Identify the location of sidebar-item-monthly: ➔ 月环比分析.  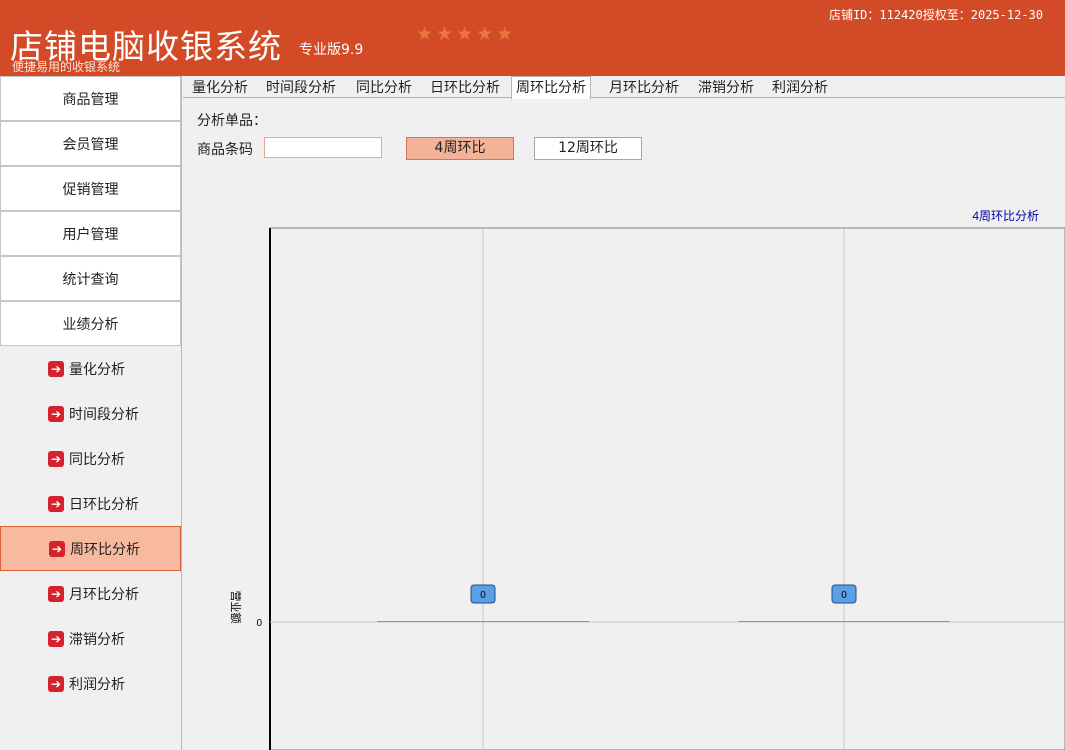
(90, 593).